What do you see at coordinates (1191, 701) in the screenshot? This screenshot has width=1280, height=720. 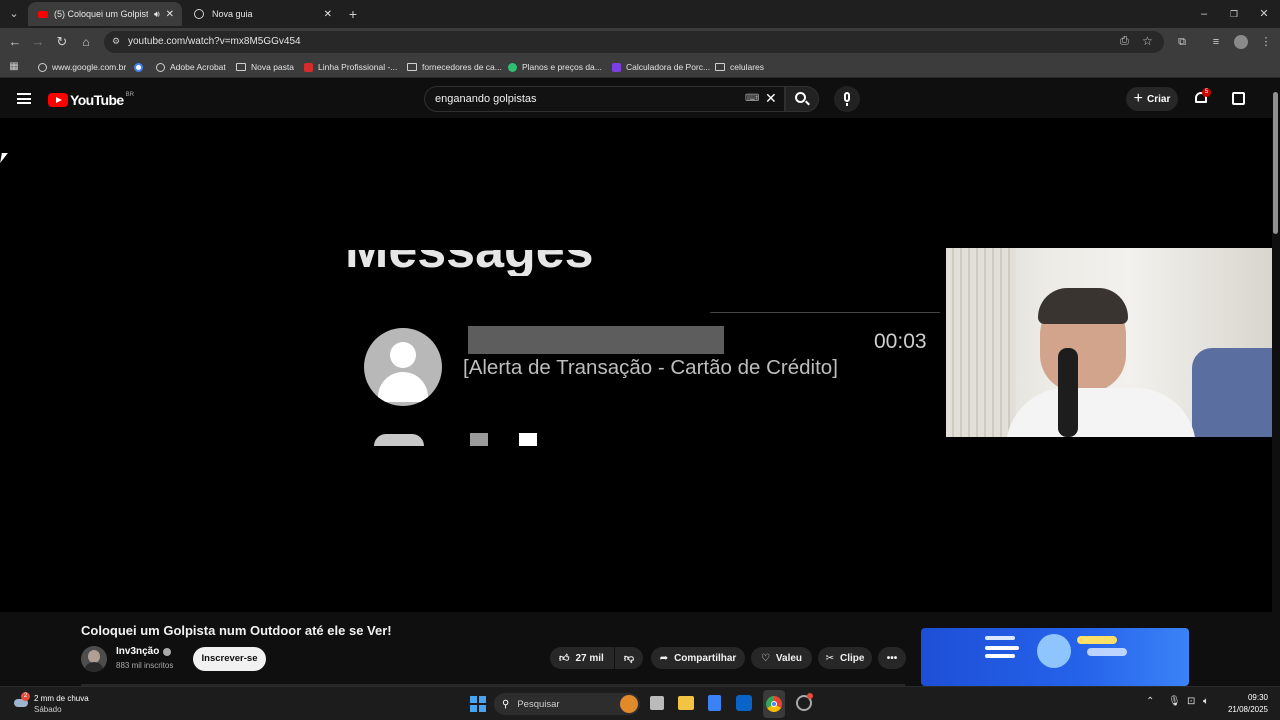 I see `network-icon: ⊡` at bounding box center [1191, 701].